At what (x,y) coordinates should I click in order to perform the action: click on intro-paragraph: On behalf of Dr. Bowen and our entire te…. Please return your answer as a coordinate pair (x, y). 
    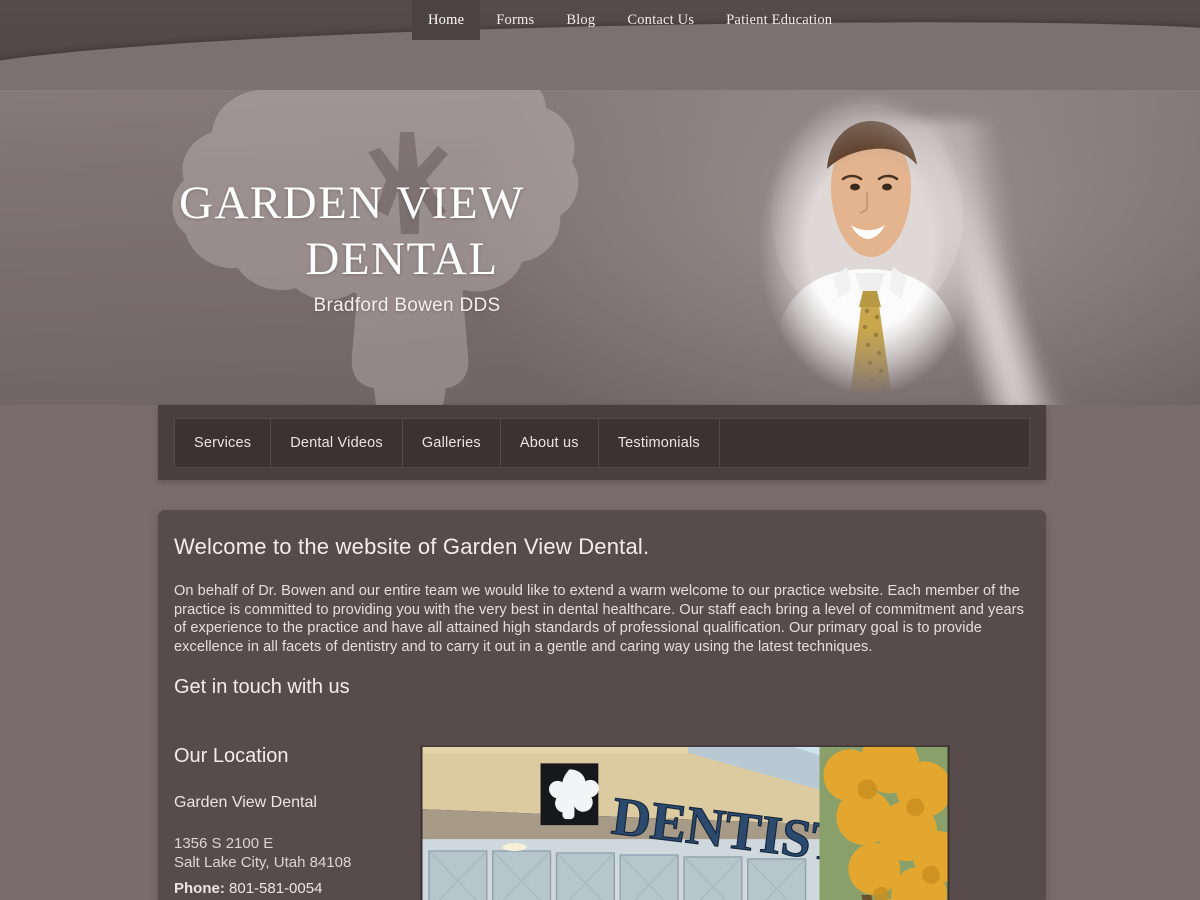
    Looking at the image, I should click on (599, 619).